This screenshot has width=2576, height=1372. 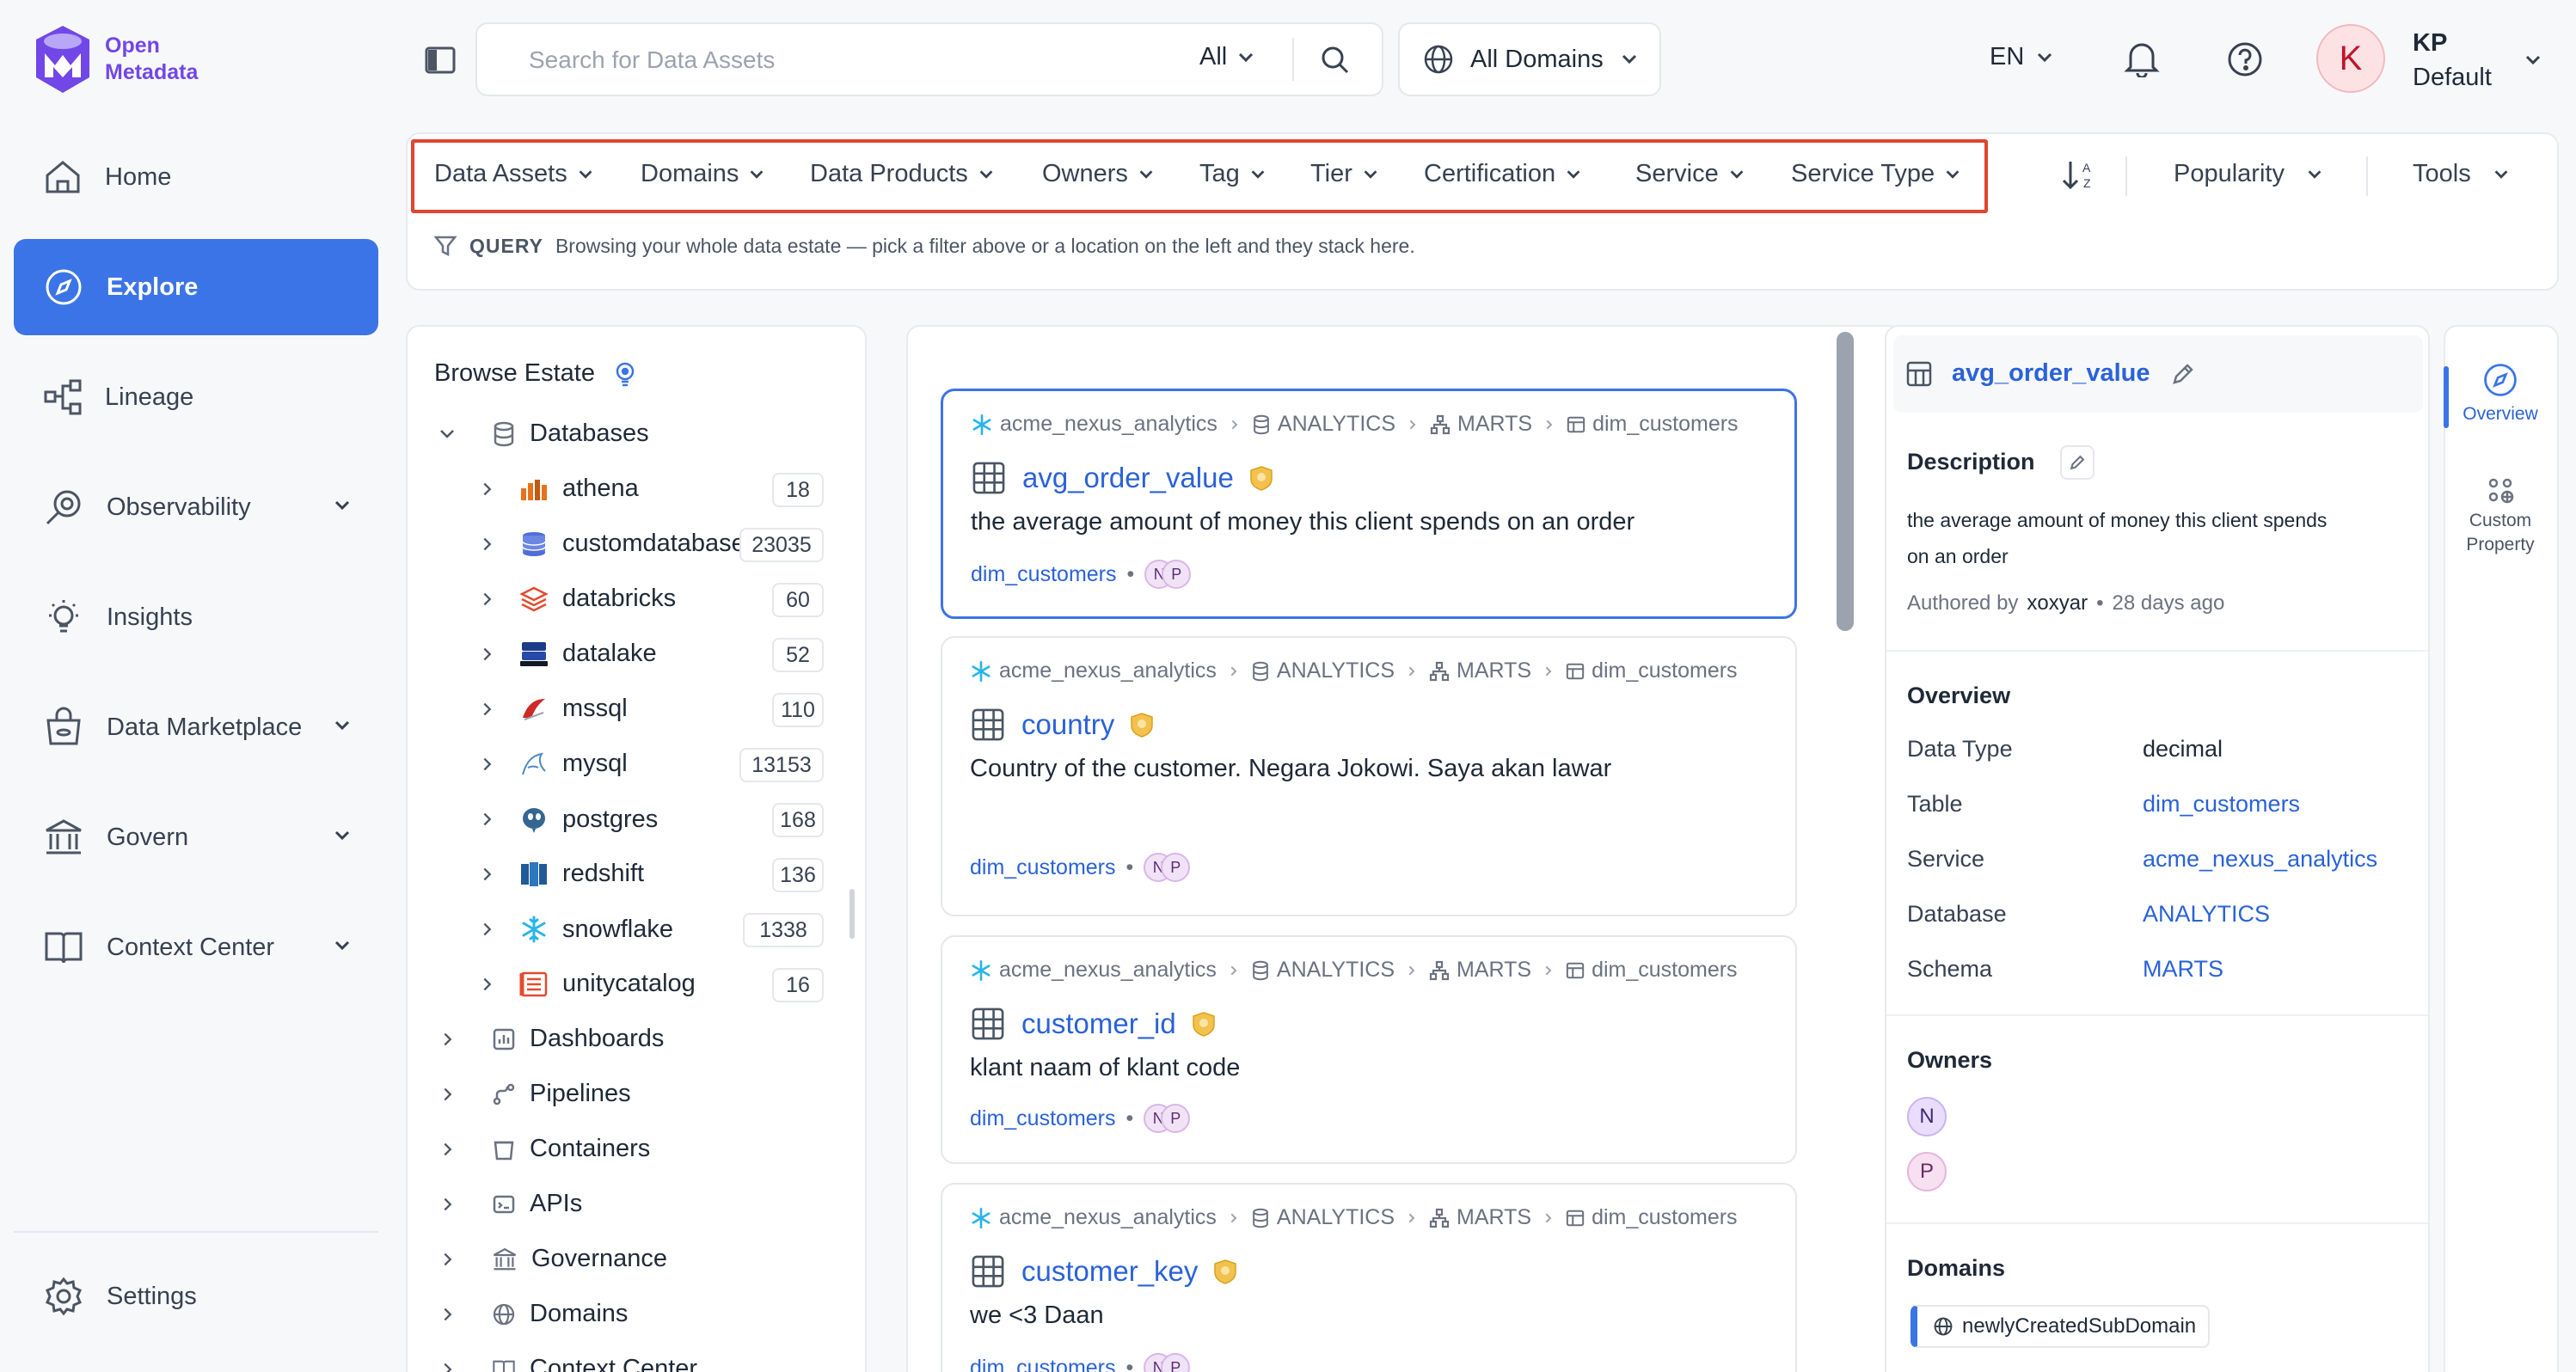 What do you see at coordinates (1529, 59) in the screenshot?
I see `domain-selector: All Domains` at bounding box center [1529, 59].